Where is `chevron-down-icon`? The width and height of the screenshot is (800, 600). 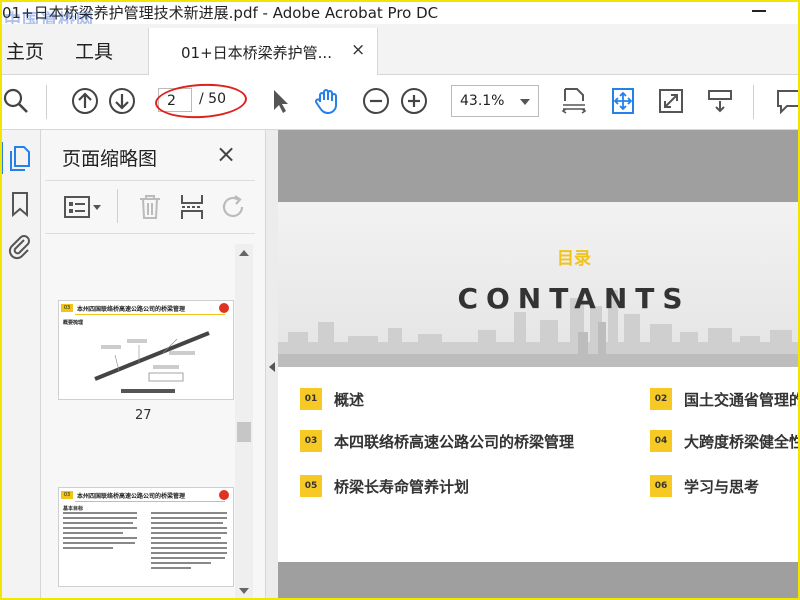 chevron-down-icon is located at coordinates (525, 102).